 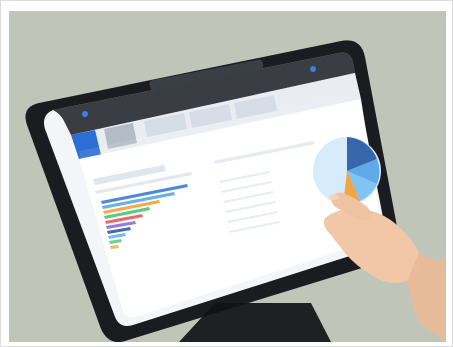 What do you see at coordinates (85, 114) in the screenshot?
I see `browser-tab-icon` at bounding box center [85, 114].